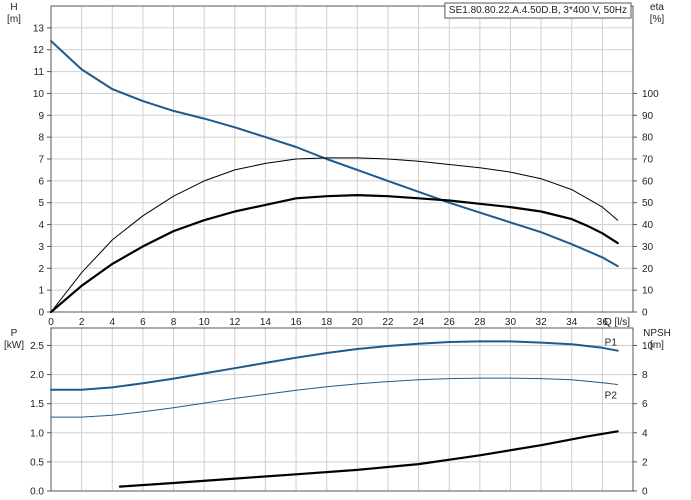 This screenshot has height=500, width=691. What do you see at coordinates (235, 322) in the screenshot?
I see `panel1-x-tick-label: 12` at bounding box center [235, 322].